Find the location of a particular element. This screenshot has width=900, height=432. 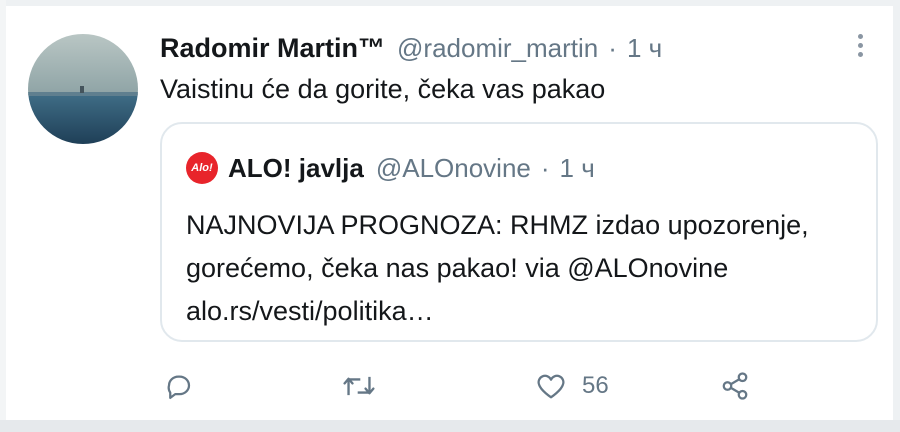

reply-button is located at coordinates (179, 386).